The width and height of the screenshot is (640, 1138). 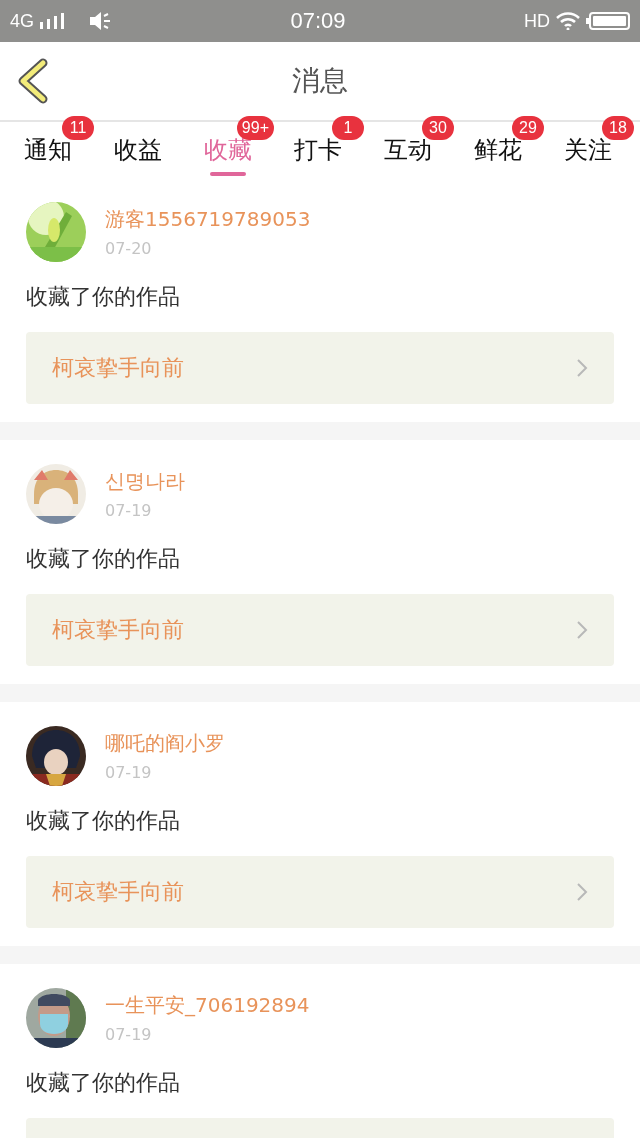 What do you see at coordinates (537, 21) in the screenshot?
I see `hd-label: HD` at bounding box center [537, 21].